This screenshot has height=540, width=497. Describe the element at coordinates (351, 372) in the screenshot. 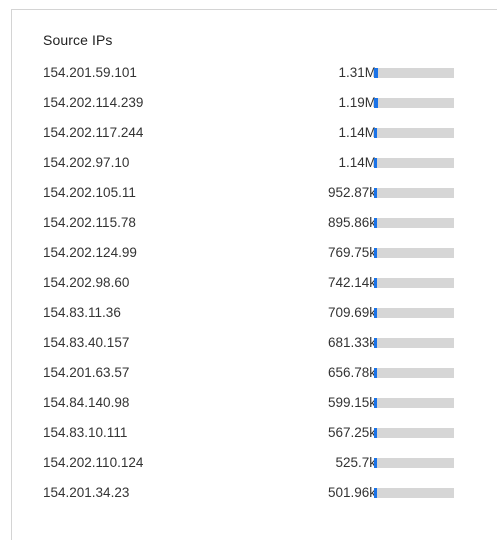

I see `traffic-value: 656.78k` at that location.